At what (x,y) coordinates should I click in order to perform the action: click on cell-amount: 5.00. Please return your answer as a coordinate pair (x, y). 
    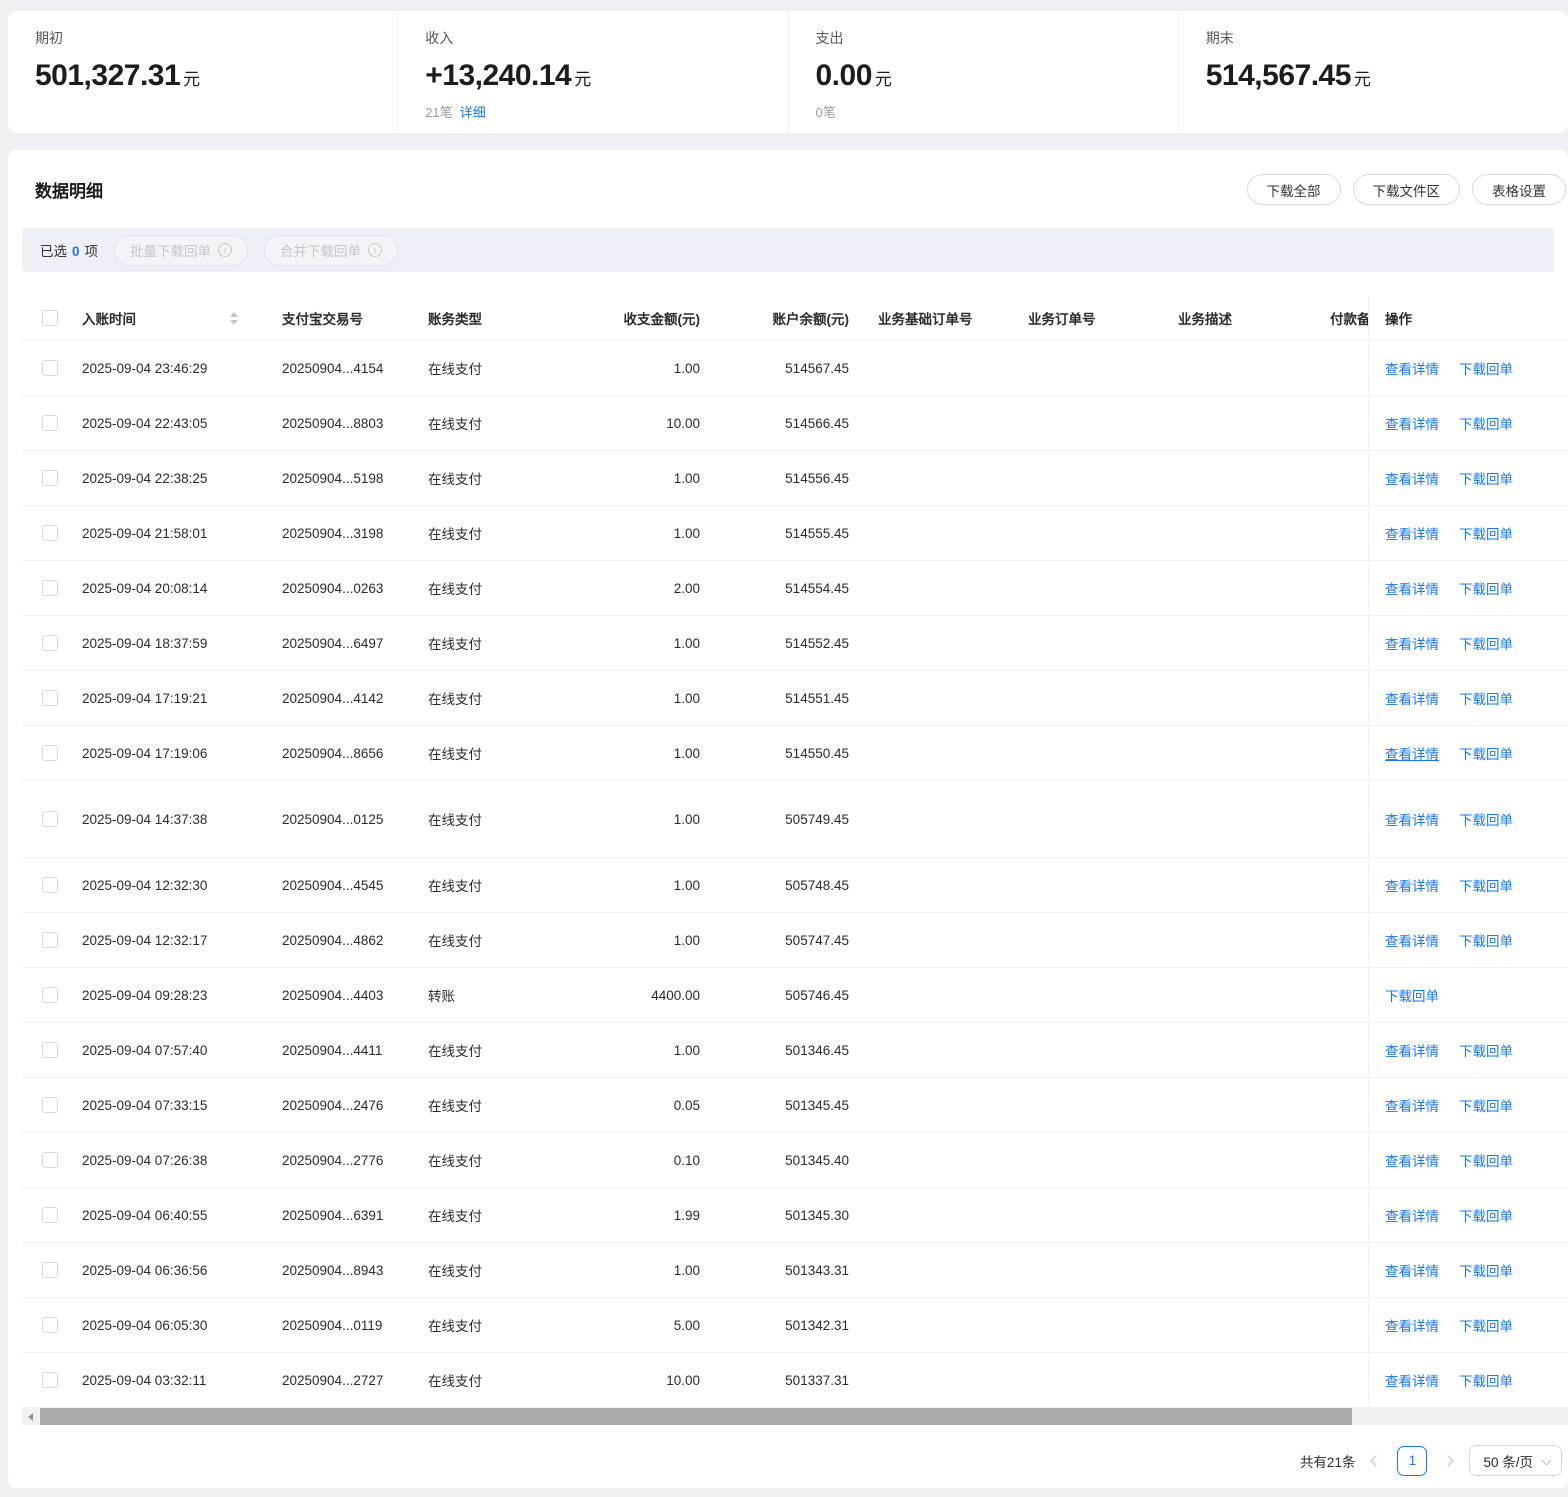
    Looking at the image, I should click on (686, 1325).